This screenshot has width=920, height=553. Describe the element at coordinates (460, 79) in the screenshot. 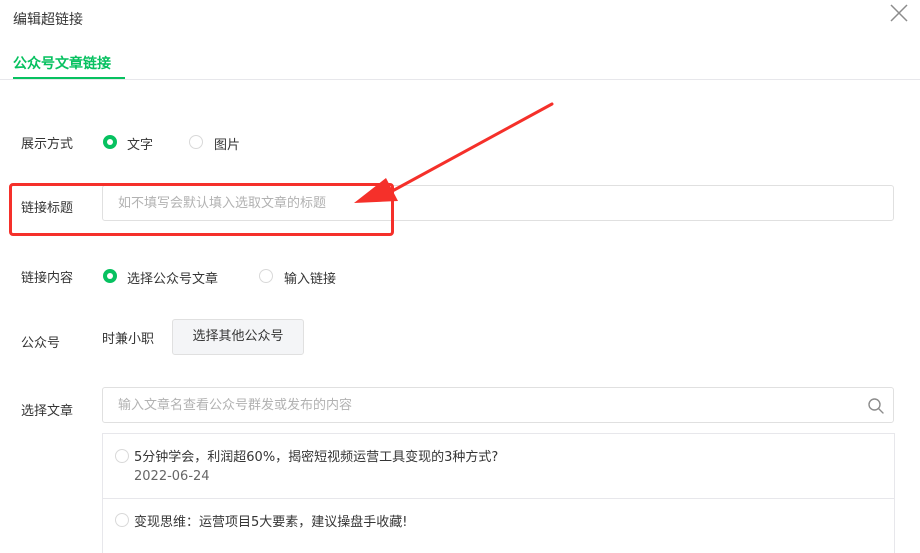

I see `tab-divider` at that location.